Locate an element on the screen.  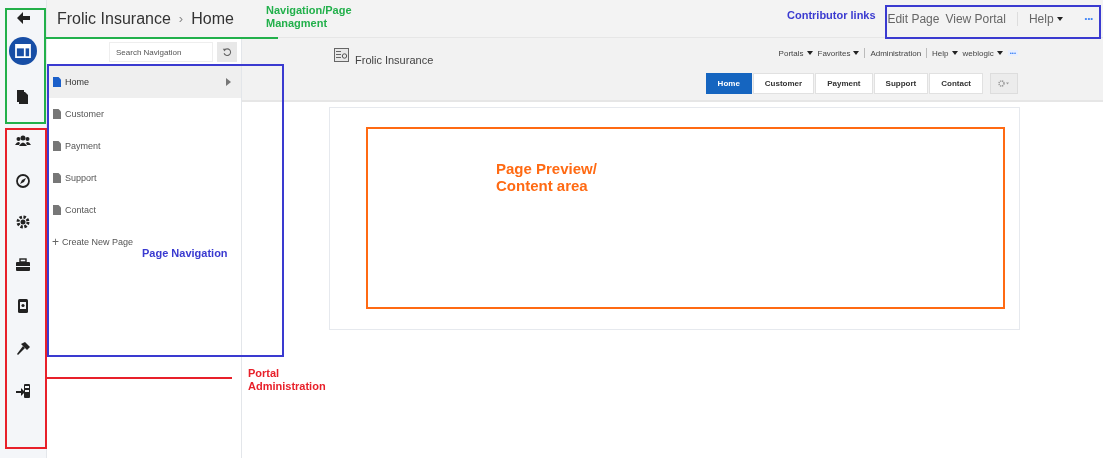
contributor-link: Help is located at coordinates (1045, 18).